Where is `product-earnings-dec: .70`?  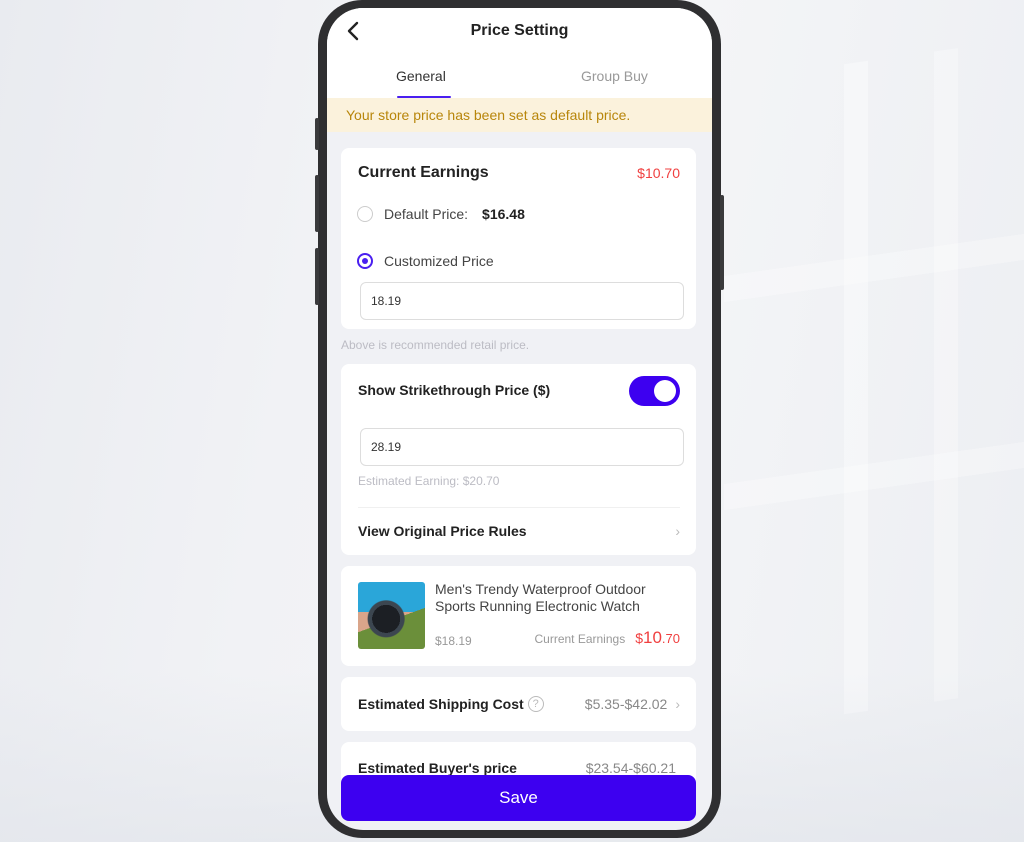 product-earnings-dec: .70 is located at coordinates (670, 638).